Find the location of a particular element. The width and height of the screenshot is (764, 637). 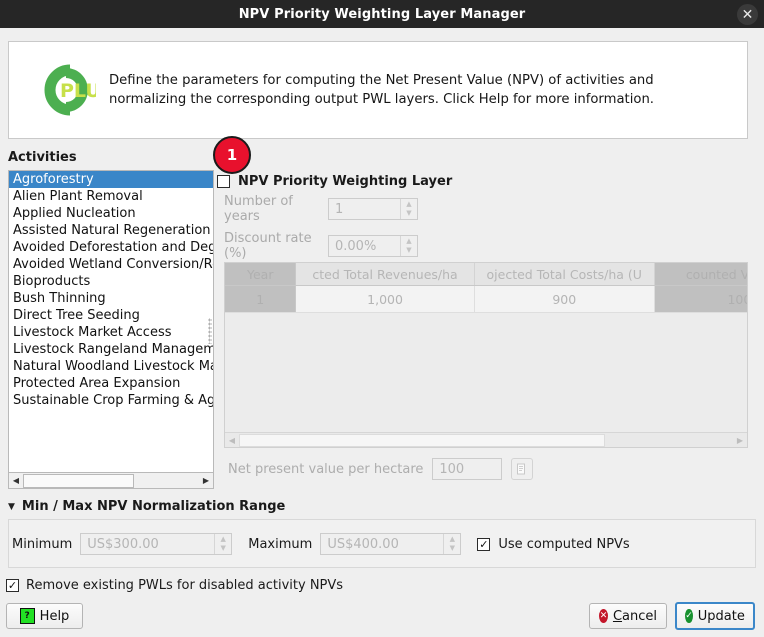

scroll-right-icon: ▶ is located at coordinates (206, 480).